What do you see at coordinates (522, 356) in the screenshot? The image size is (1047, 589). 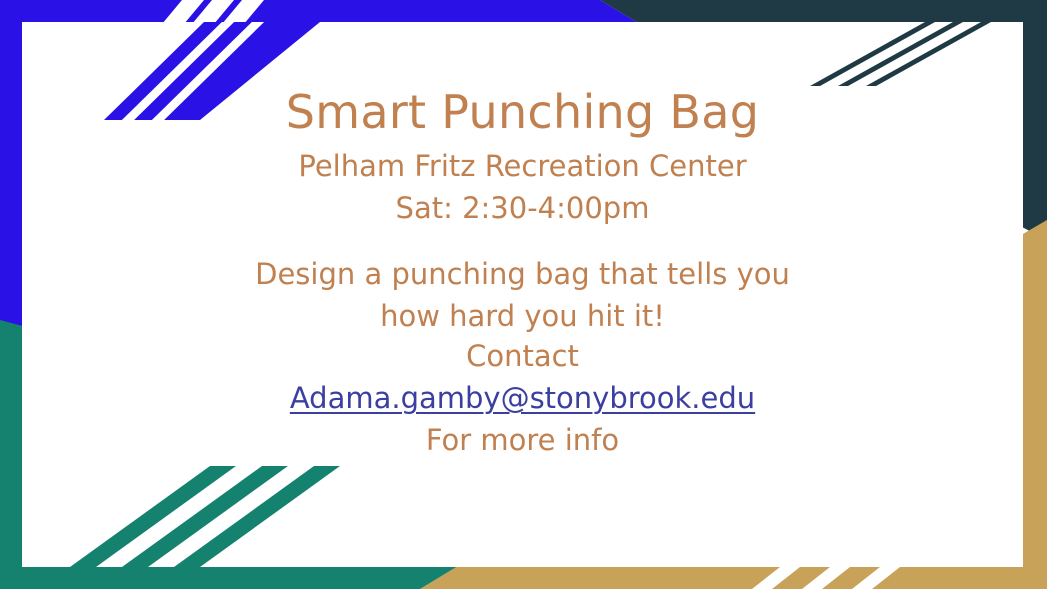 I see `contact-label: Contact` at bounding box center [522, 356].